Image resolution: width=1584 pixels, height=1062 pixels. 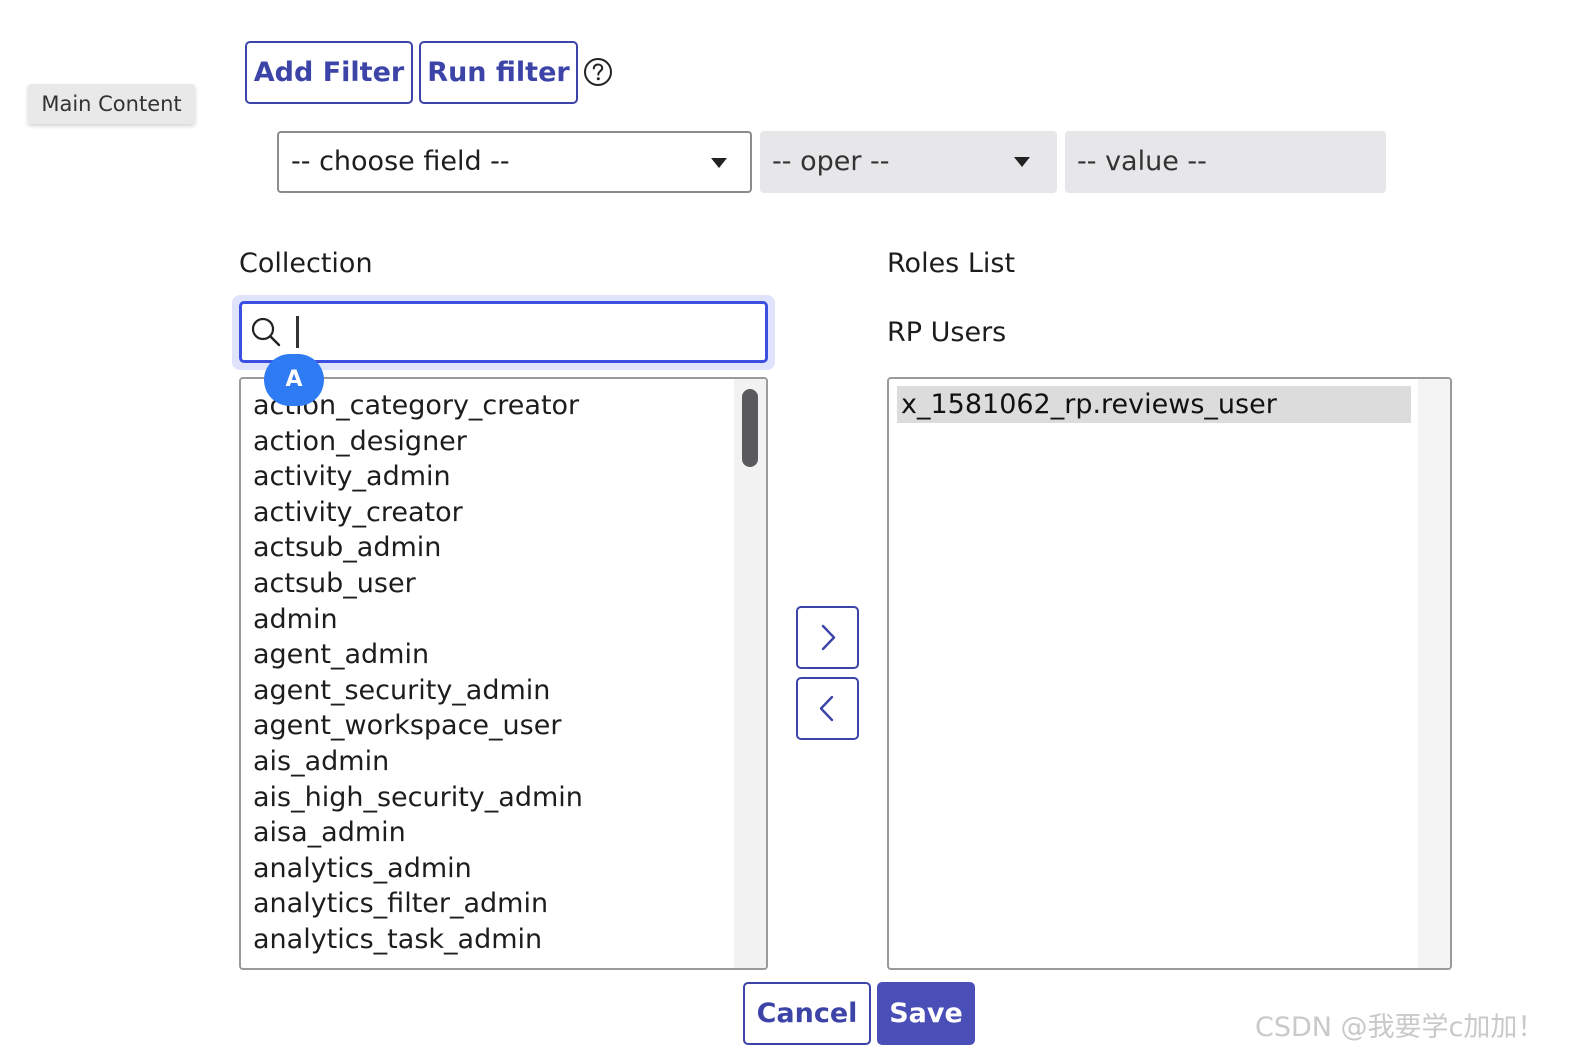 I want to click on run-filter-button: Run filter, so click(x=498, y=72).